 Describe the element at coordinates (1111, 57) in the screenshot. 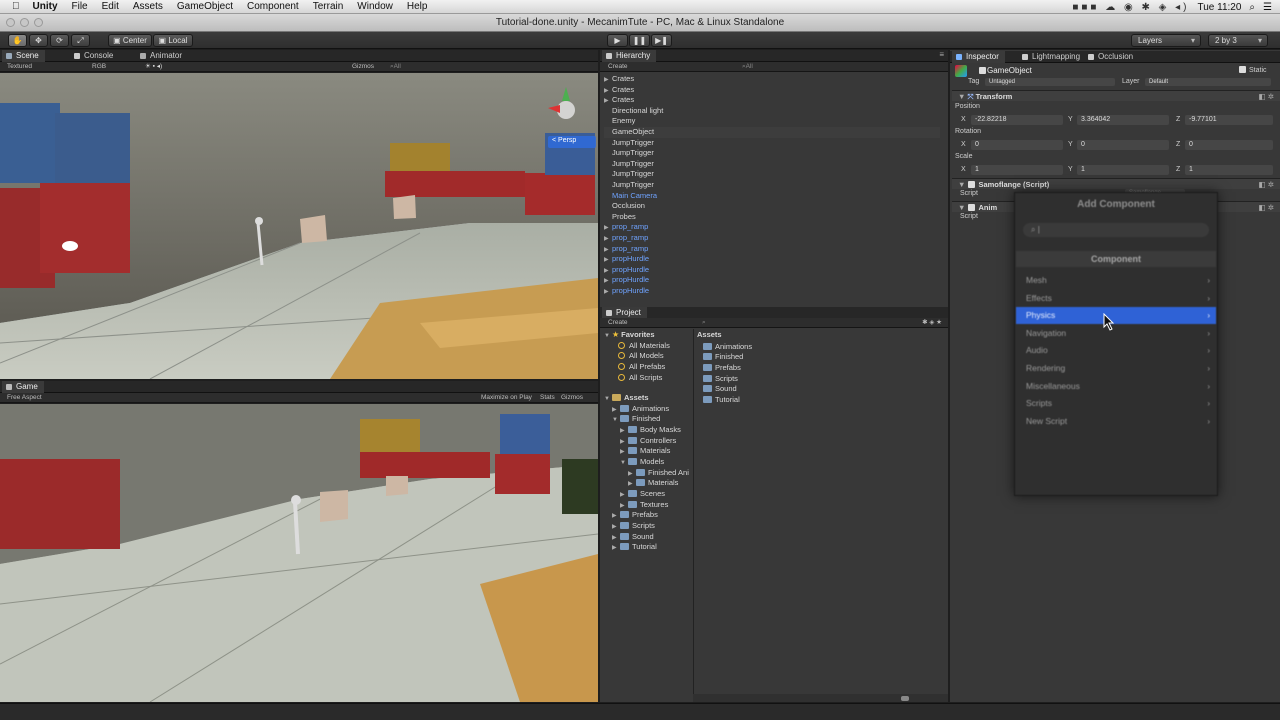

I see `tab-occlusion: Occlusion` at that location.